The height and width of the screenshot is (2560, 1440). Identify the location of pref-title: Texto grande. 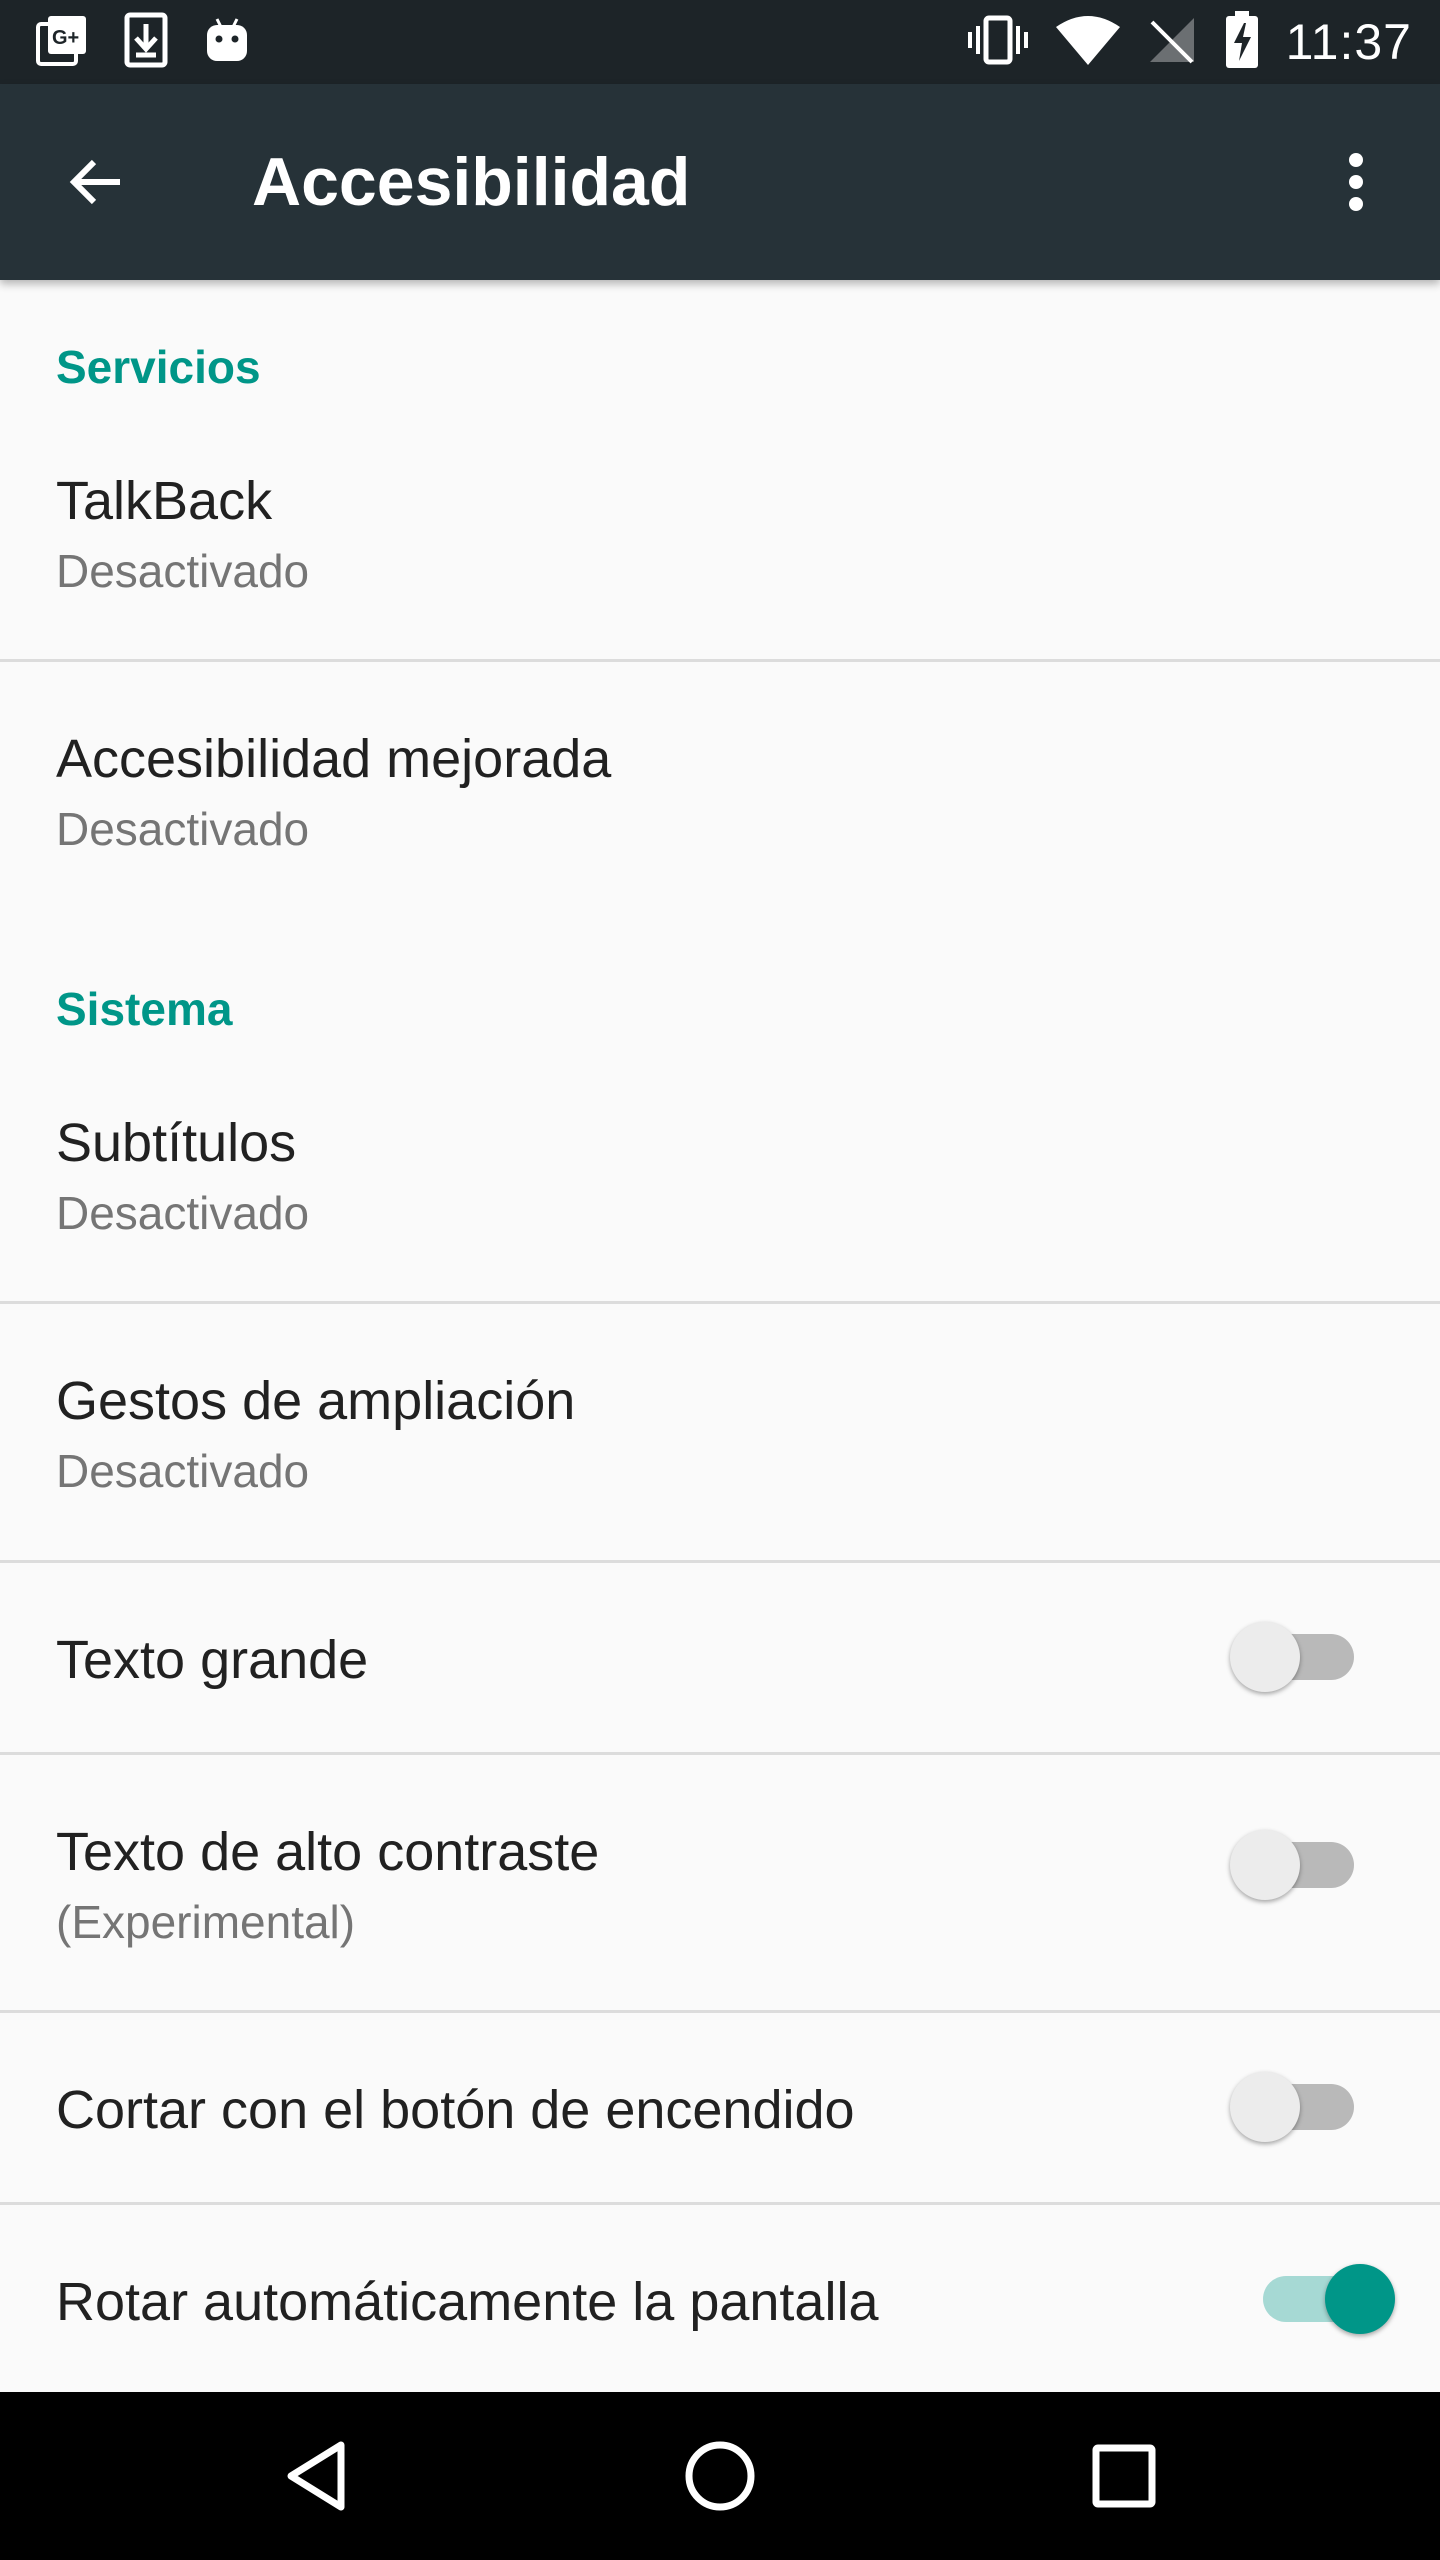
(212, 1660).